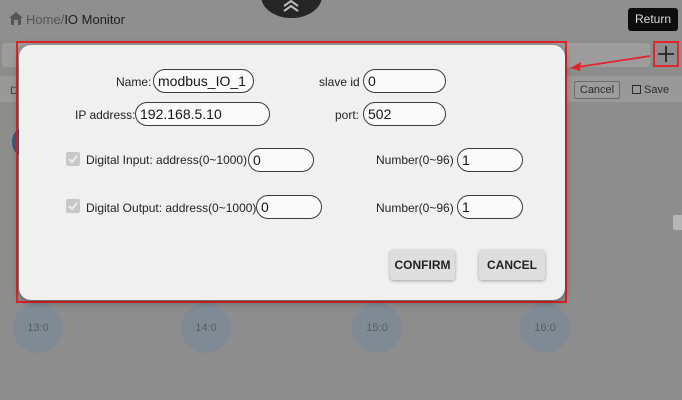 Image resolution: width=682 pixels, height=400 pixels. Describe the element at coordinates (16, 18) in the screenshot. I see `home-icon` at that location.